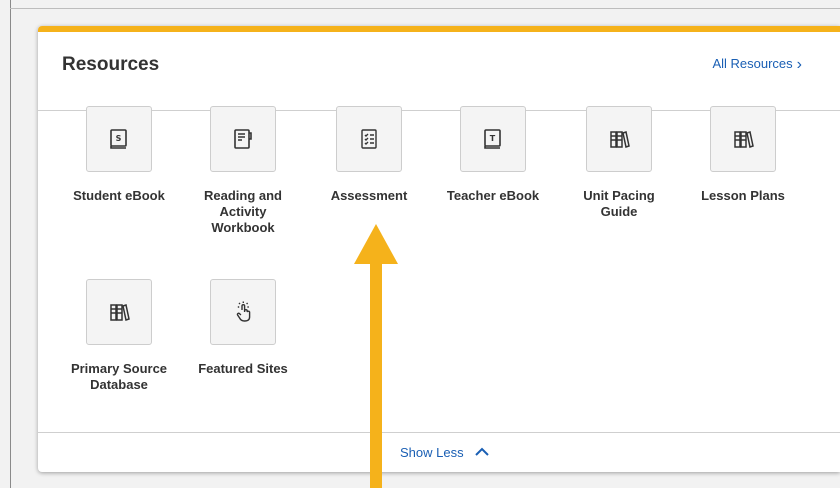 The image size is (840, 488). I want to click on panel-title: Resources, so click(111, 64).